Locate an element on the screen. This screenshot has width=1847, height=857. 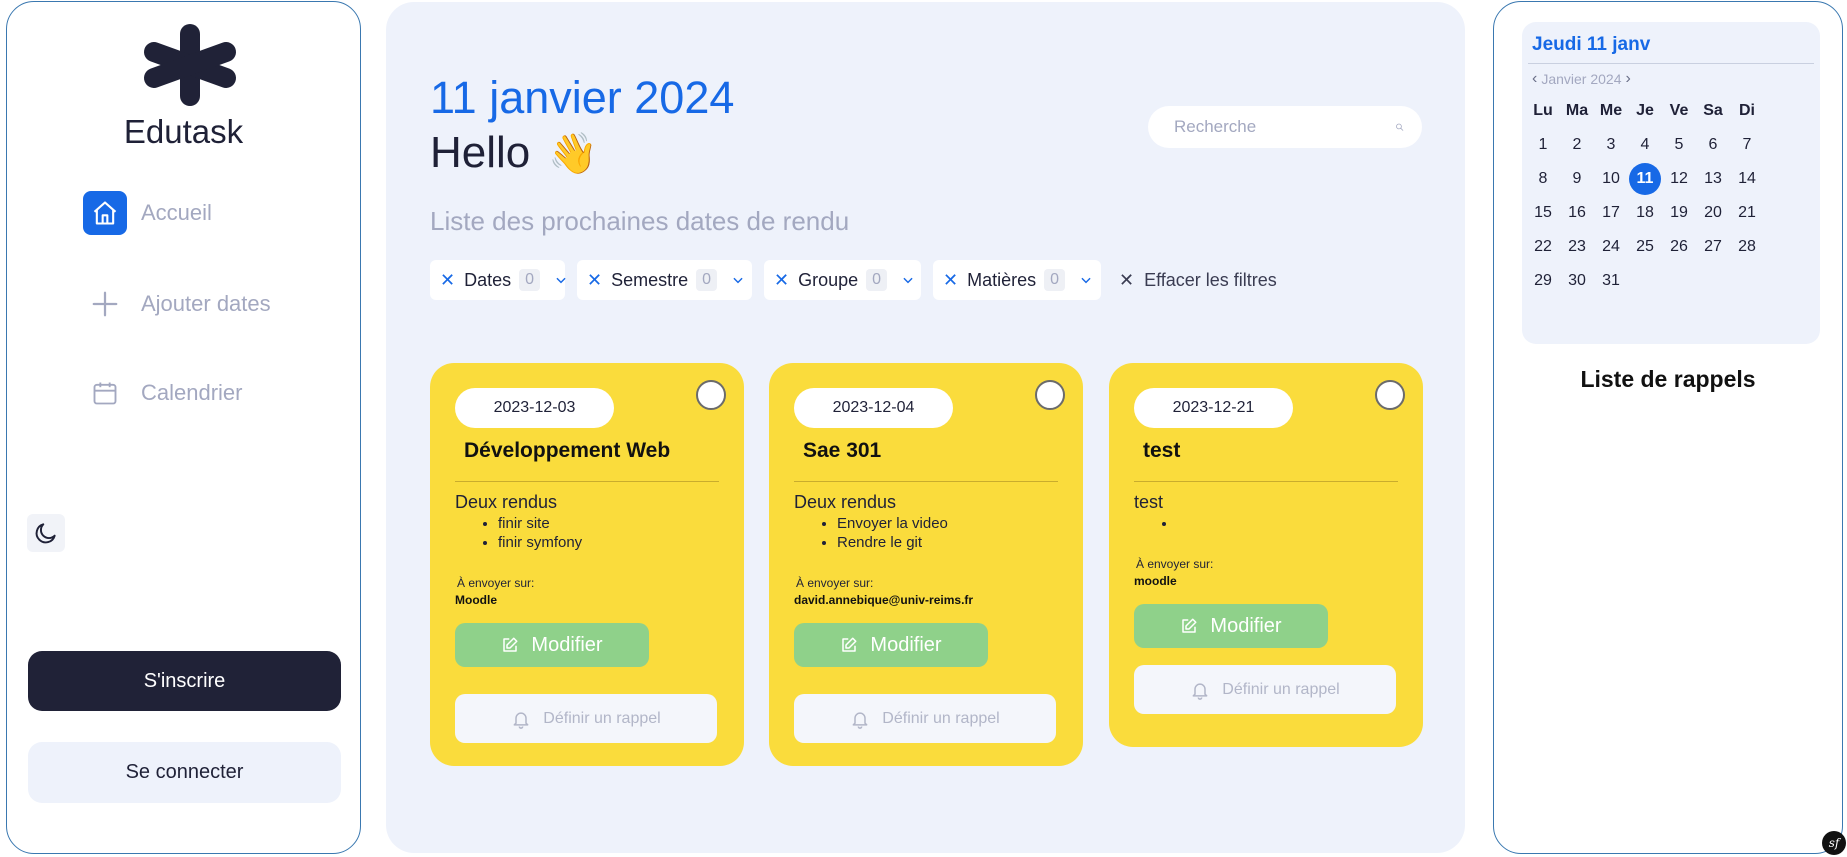
calendar-day: 3 is located at coordinates (1611, 145).